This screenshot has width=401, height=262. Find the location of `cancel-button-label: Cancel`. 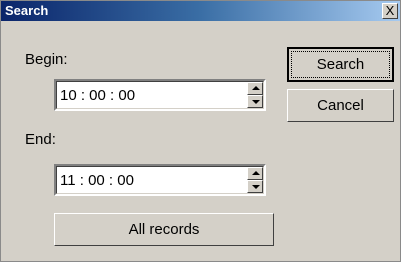

cancel-button-label: Cancel is located at coordinates (340, 105).